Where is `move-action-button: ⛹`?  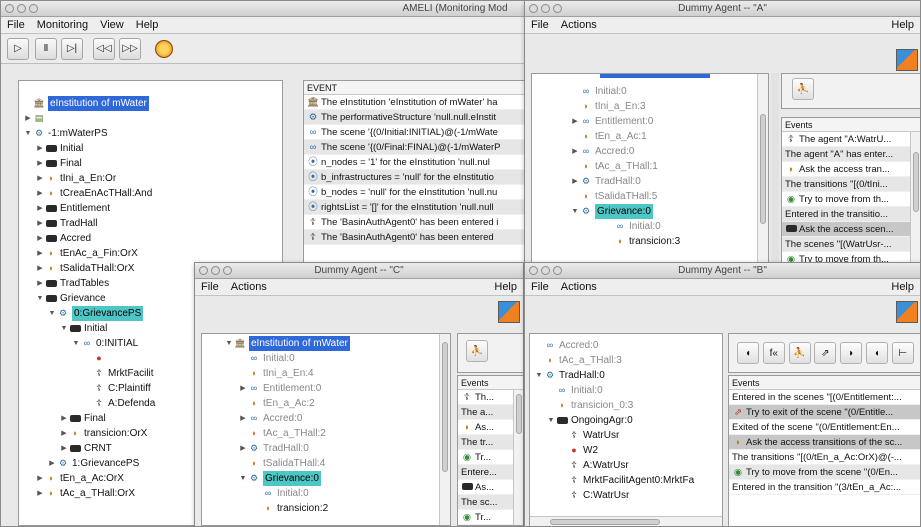
move-action-button: ⛹ is located at coordinates (799, 353).